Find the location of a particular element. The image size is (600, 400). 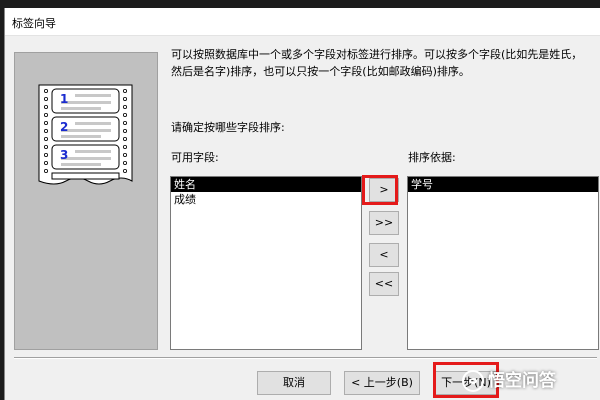

sort-fields-list: 学号 is located at coordinates (503, 263).